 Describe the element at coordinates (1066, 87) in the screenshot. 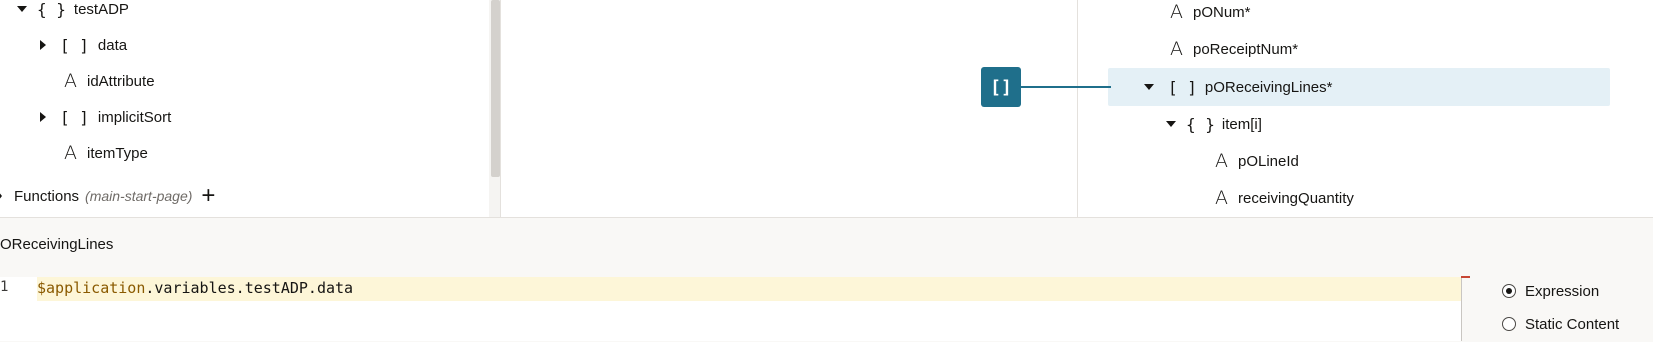

I see `mapping-connector-line` at that location.